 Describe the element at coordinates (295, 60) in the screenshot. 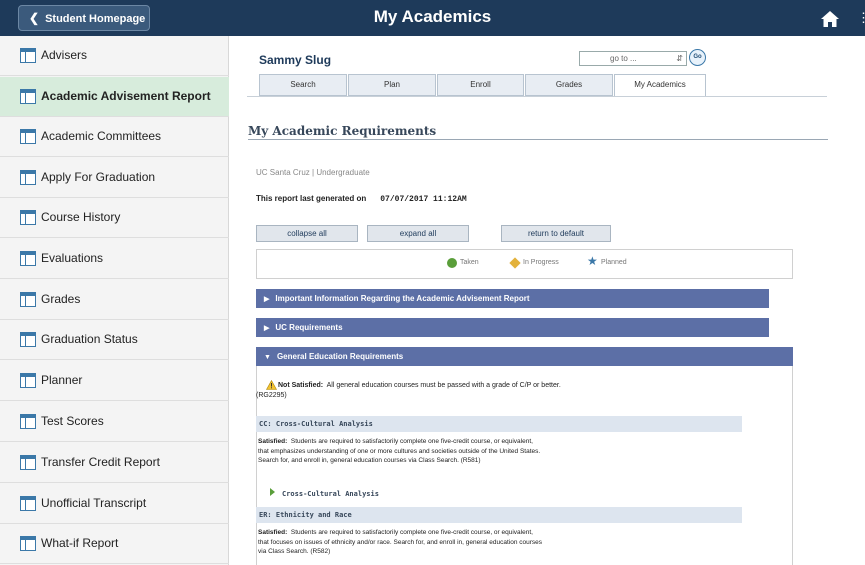

I see `student-name: Sammy Slug` at that location.